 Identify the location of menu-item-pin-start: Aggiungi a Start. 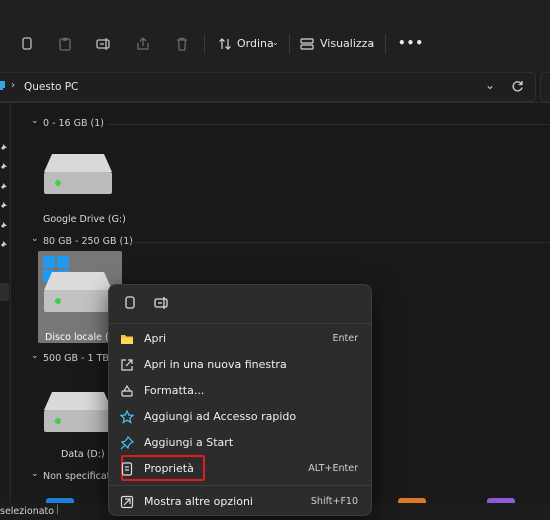
(240, 443).